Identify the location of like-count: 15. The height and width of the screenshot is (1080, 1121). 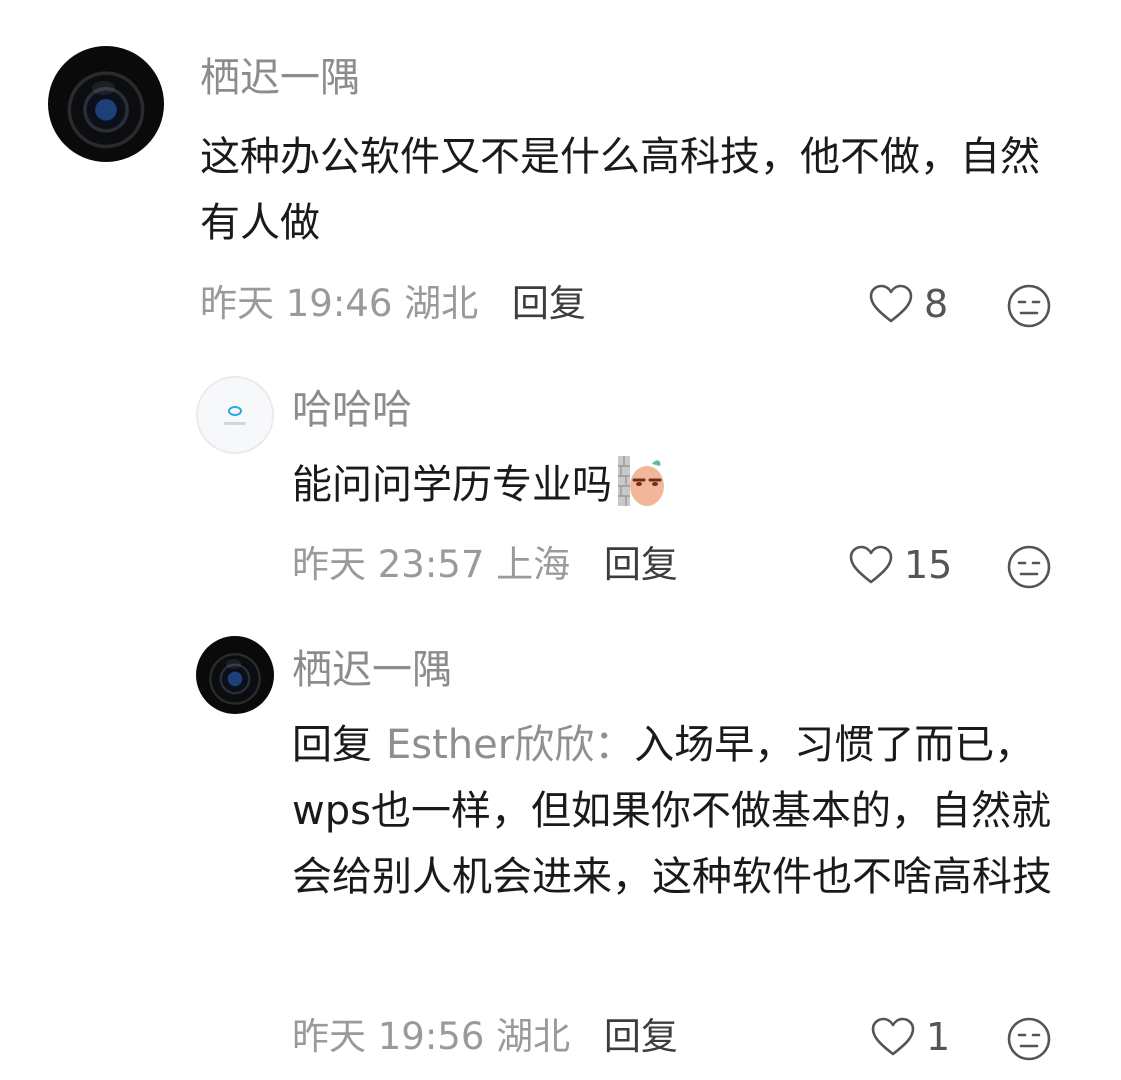
(928, 565).